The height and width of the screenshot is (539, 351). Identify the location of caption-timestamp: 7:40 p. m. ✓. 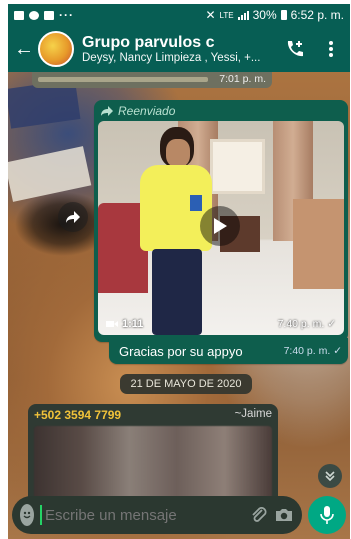
(312, 351).